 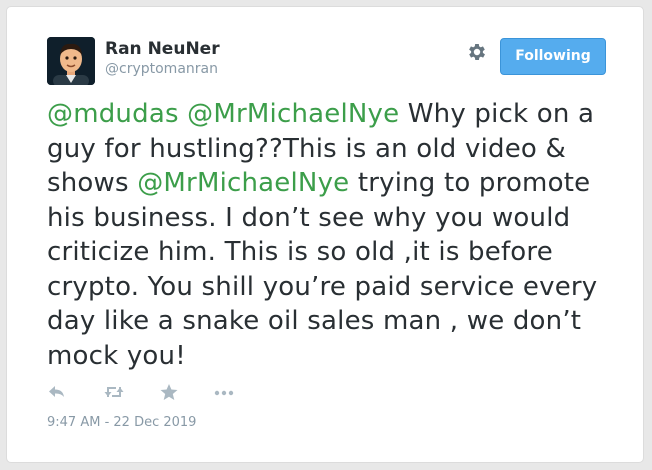 What do you see at coordinates (114, 393) in the screenshot?
I see `retweet-icon` at bounding box center [114, 393].